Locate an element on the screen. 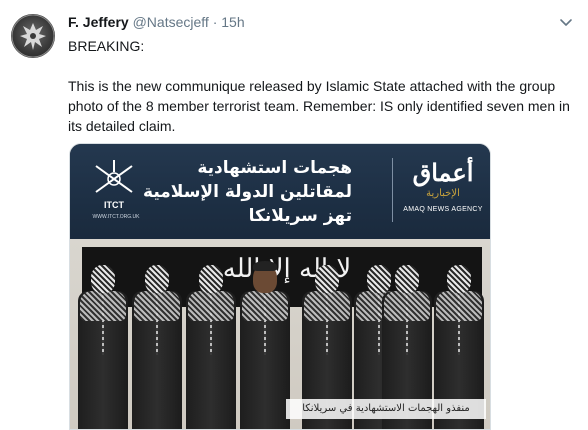 Image resolution: width=588 pixels, height=430 pixels. crossed-swords-icon is located at coordinates (114, 176).